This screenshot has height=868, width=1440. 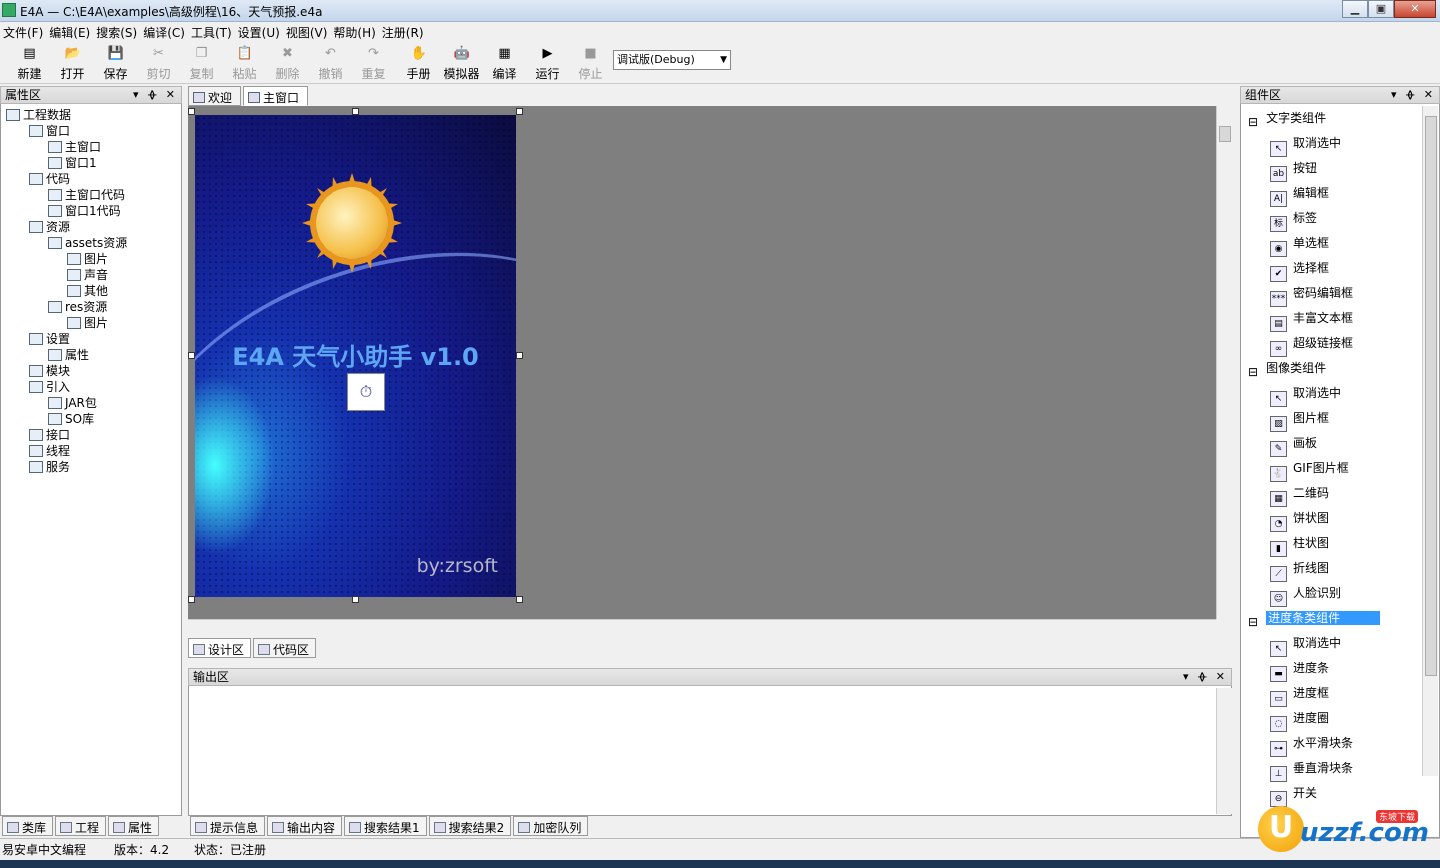 I want to click on left-tab: 工程, so click(x=81, y=826).